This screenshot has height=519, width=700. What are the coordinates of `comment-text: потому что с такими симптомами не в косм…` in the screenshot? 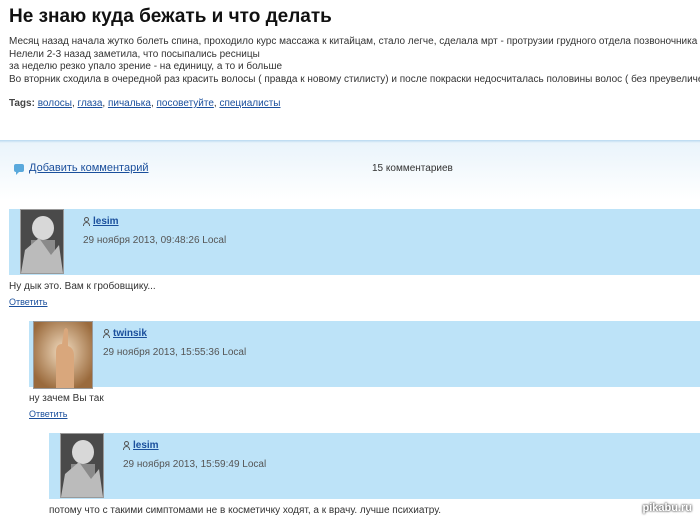 It's located at (245, 510).